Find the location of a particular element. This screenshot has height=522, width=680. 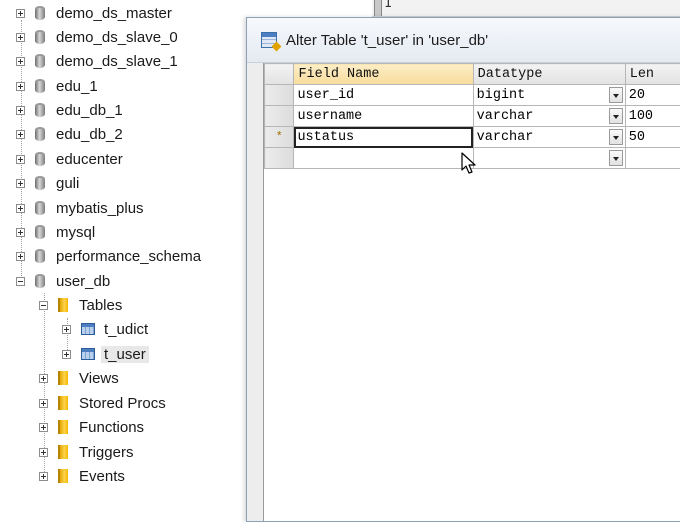

field-name-value: user_id is located at coordinates (383, 95).